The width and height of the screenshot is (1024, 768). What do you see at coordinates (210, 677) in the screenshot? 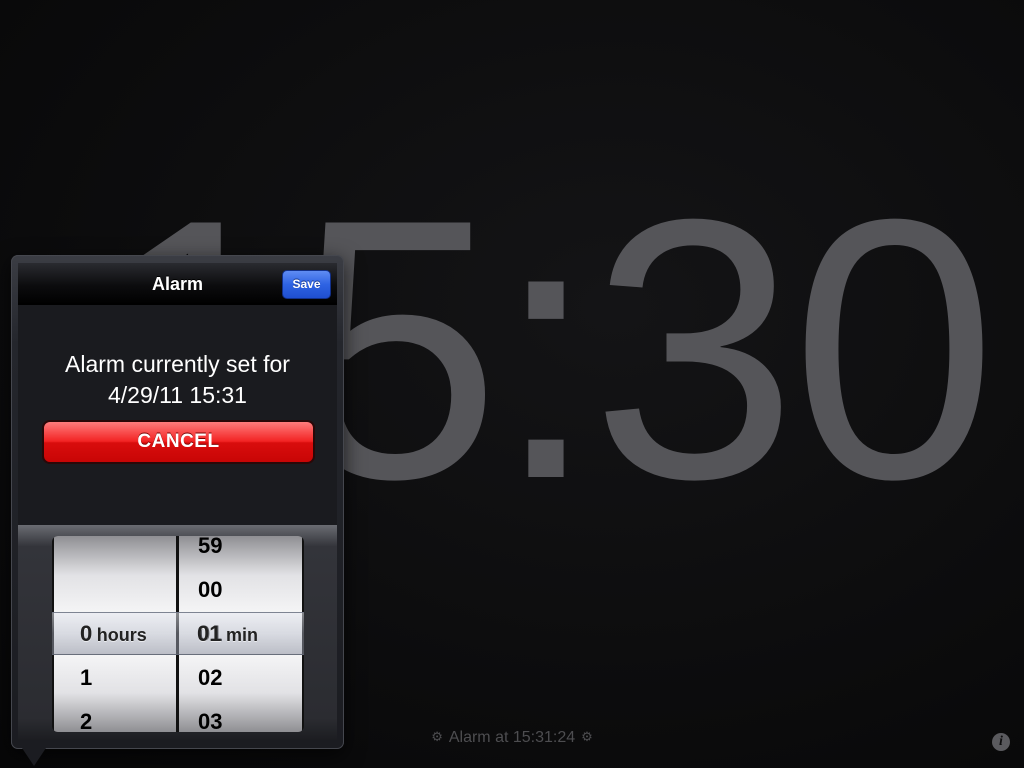
I see `minutes-row: 02` at bounding box center [210, 677].